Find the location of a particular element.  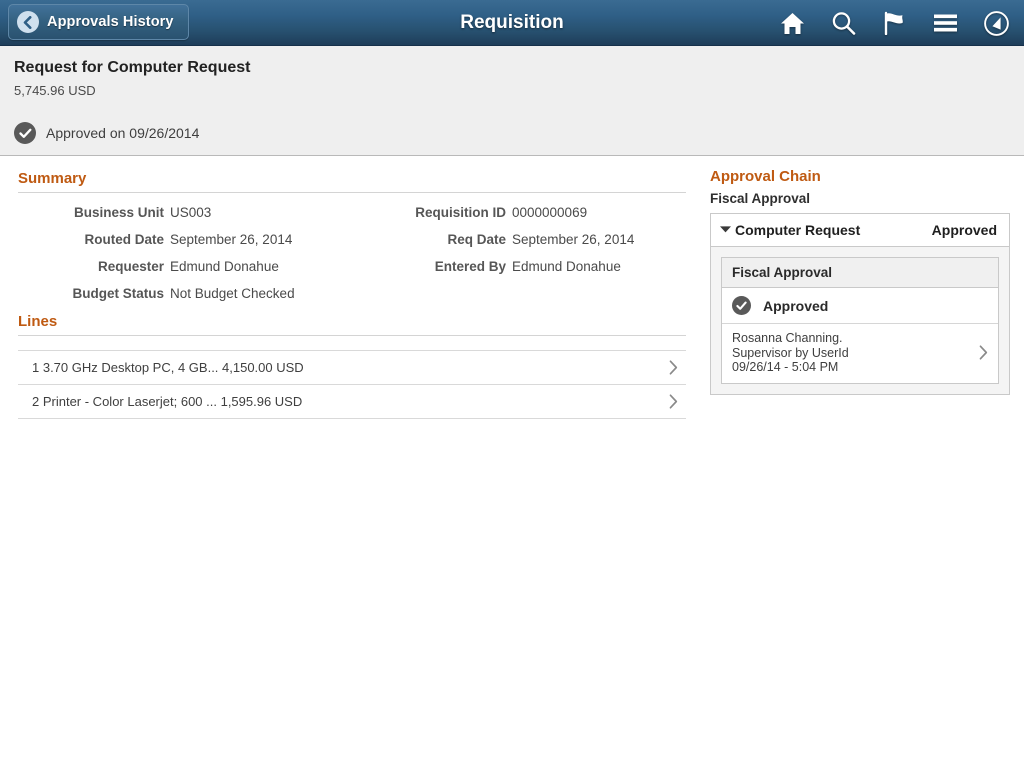

approval-status-row: Approved on 09/26/2014 is located at coordinates (519, 133).